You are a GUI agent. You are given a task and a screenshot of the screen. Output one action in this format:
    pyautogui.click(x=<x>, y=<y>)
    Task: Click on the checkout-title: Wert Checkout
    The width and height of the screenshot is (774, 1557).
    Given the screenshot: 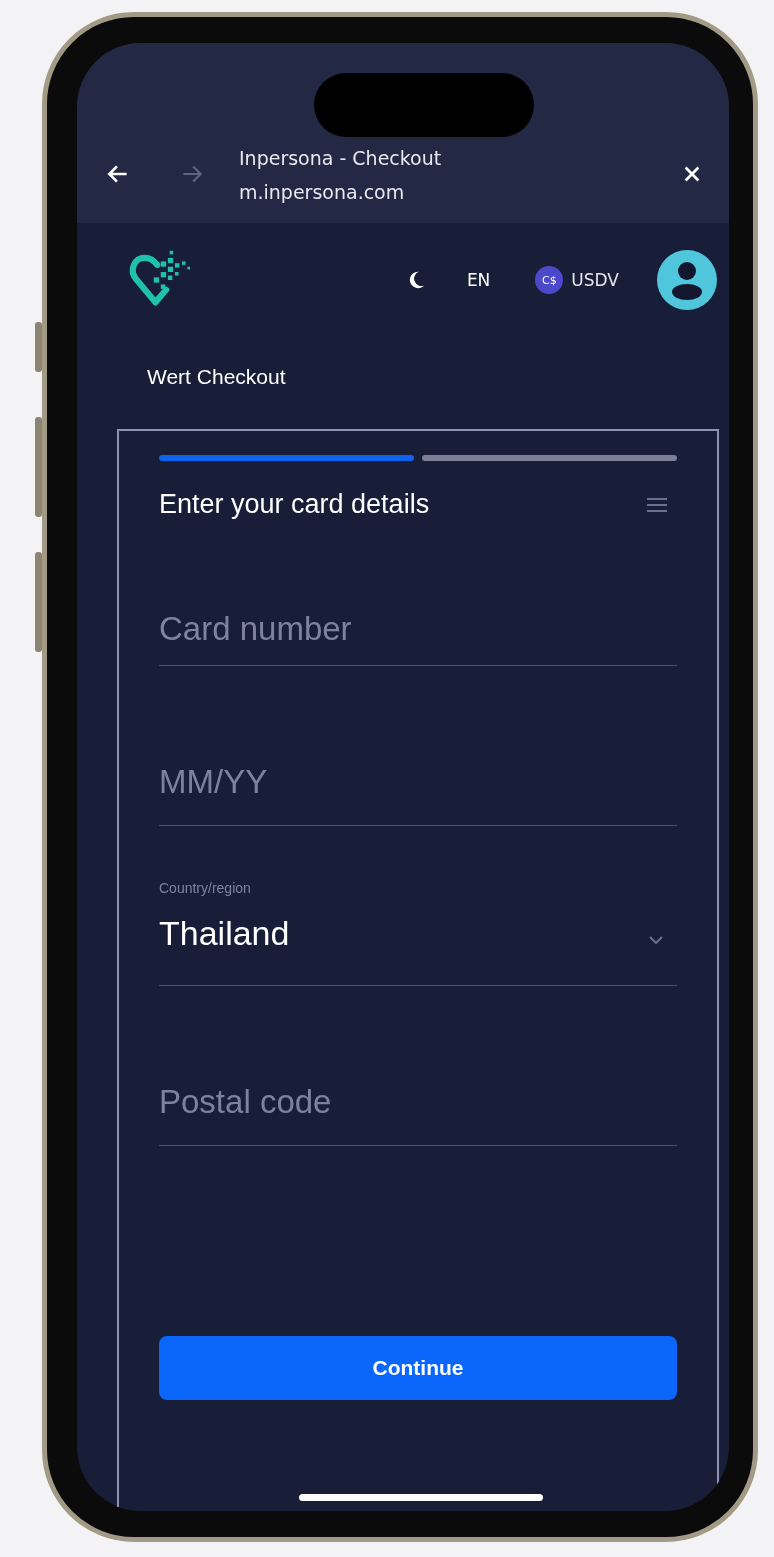 What is the action you would take?
    pyautogui.click(x=216, y=377)
    